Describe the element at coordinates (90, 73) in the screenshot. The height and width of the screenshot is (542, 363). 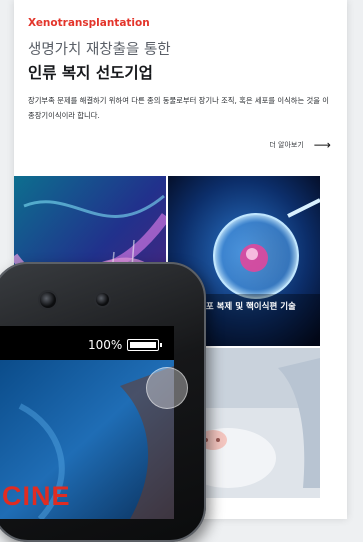
I see `section-title: 인류 복지 선도기업` at that location.